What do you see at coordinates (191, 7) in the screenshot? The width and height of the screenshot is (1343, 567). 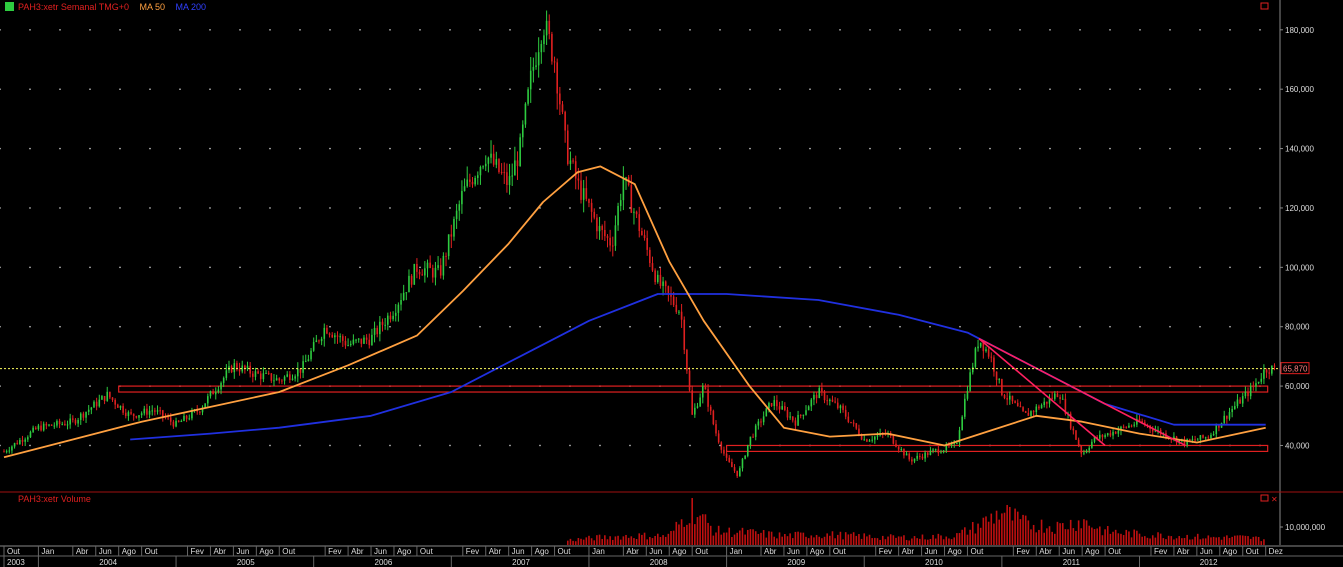 I see `ma200-label: MA 200` at bounding box center [191, 7].